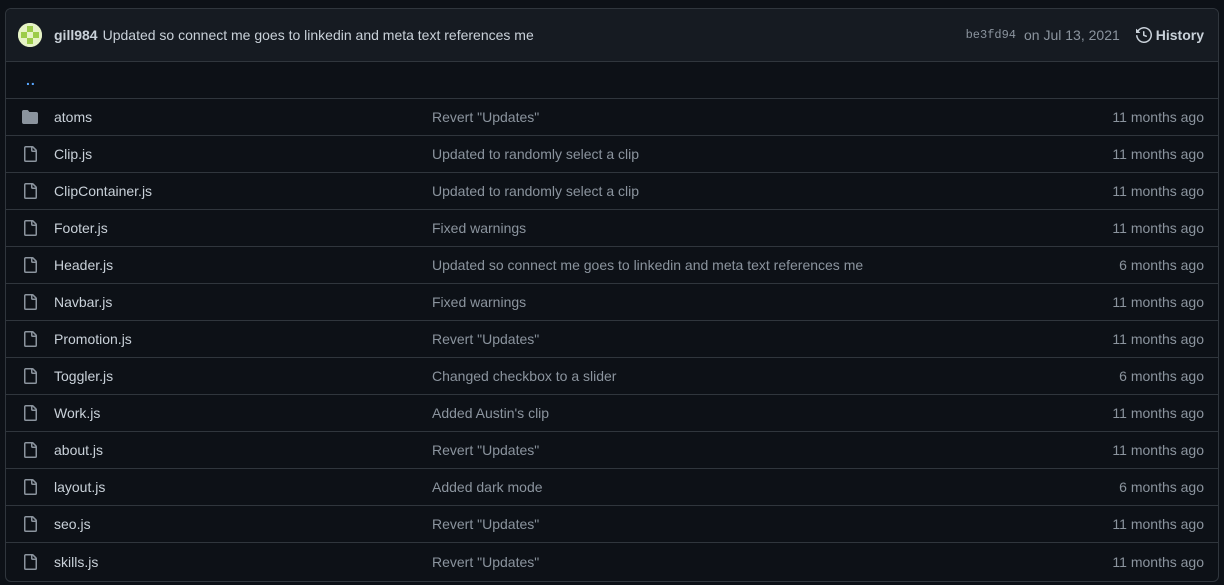  Describe the element at coordinates (775, 376) in the screenshot. I see `file-commit-message-link: Changed checkbox to a slider` at that location.